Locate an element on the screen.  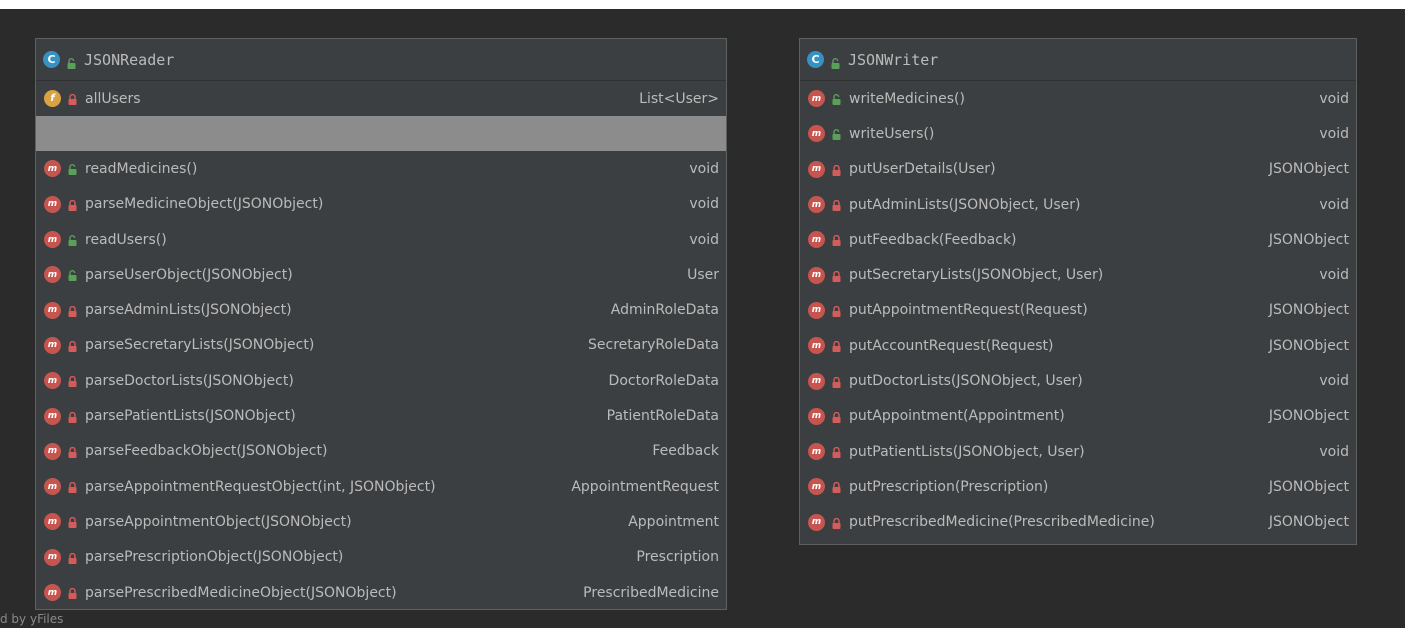
method-row: m putSecretaryLists(JSONObject, User) void is located at coordinates (1078, 274).